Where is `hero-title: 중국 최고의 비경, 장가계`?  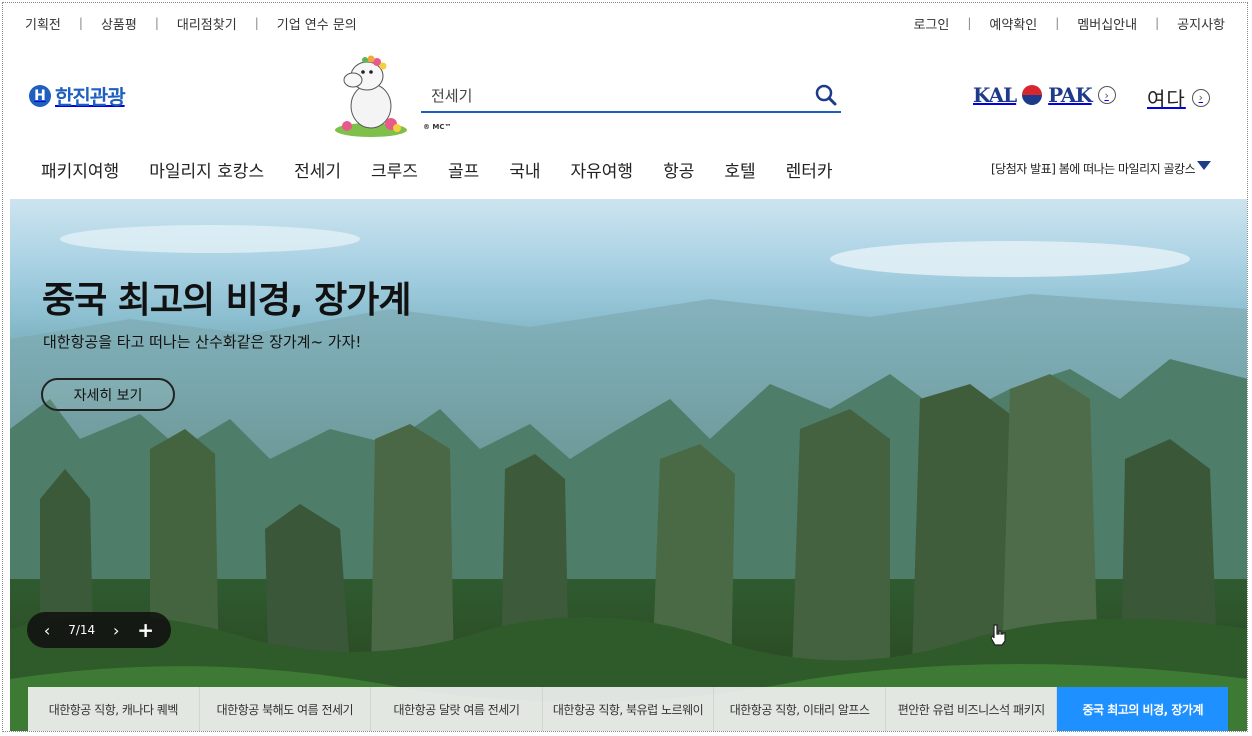
hero-title: 중국 최고의 비경, 장가계 is located at coordinates (226, 300).